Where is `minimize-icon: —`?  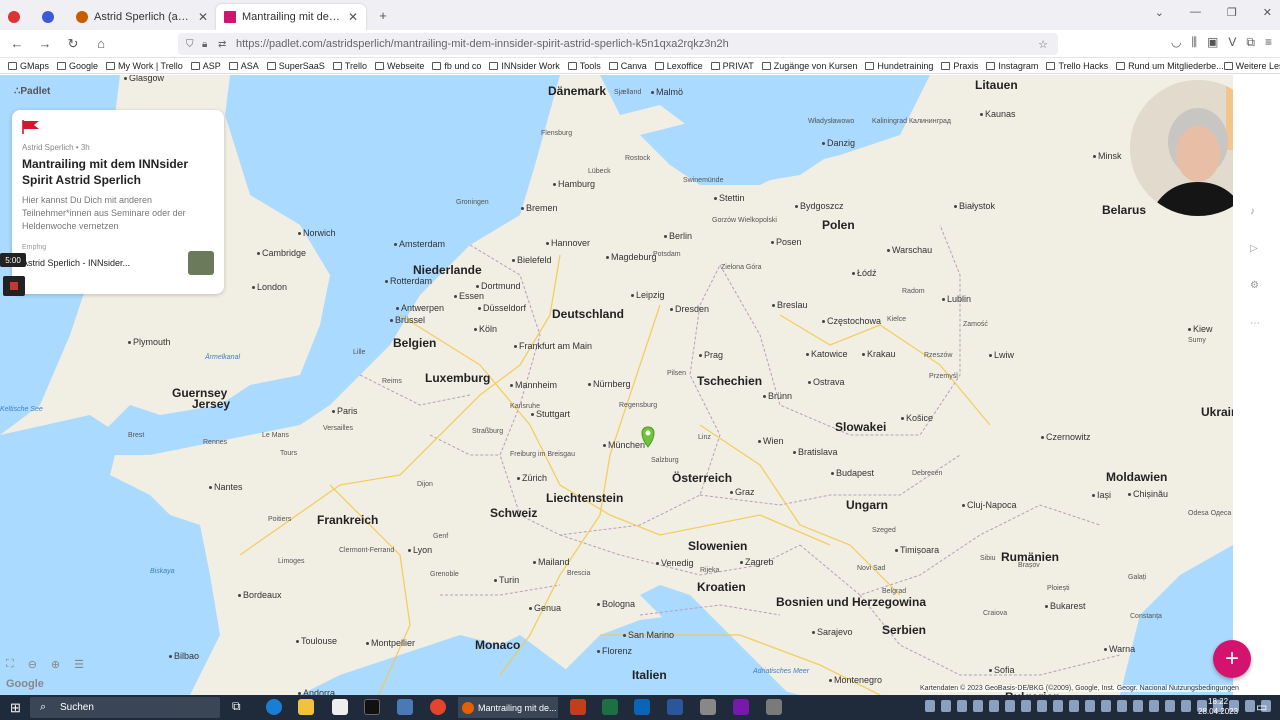 minimize-icon: — is located at coordinates (1195, 12).